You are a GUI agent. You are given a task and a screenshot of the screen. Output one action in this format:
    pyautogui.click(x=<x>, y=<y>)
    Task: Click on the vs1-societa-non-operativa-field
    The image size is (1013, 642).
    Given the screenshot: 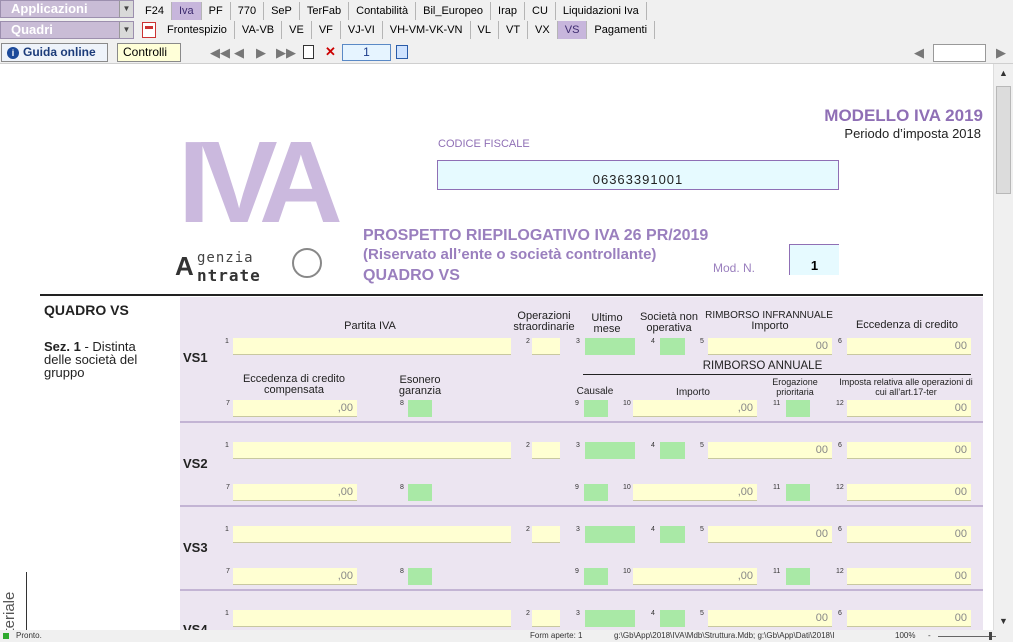 What is the action you would take?
    pyautogui.click(x=672, y=346)
    